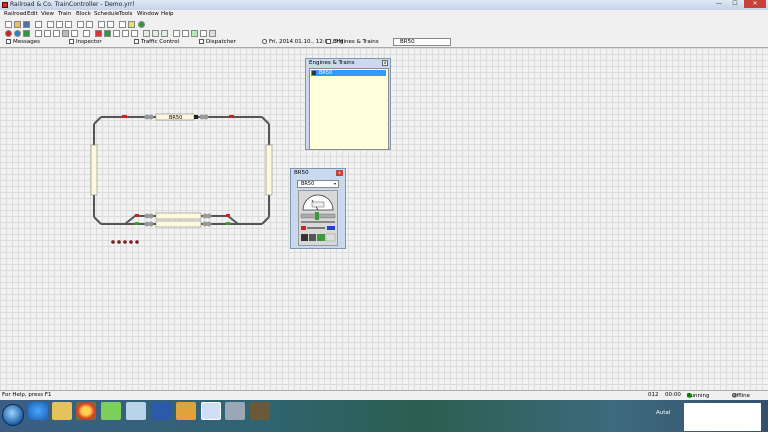 The height and width of the screenshot is (432, 768). What do you see at coordinates (735, 4) in the screenshot?
I see `maximize-button: ☐` at bounding box center [735, 4].